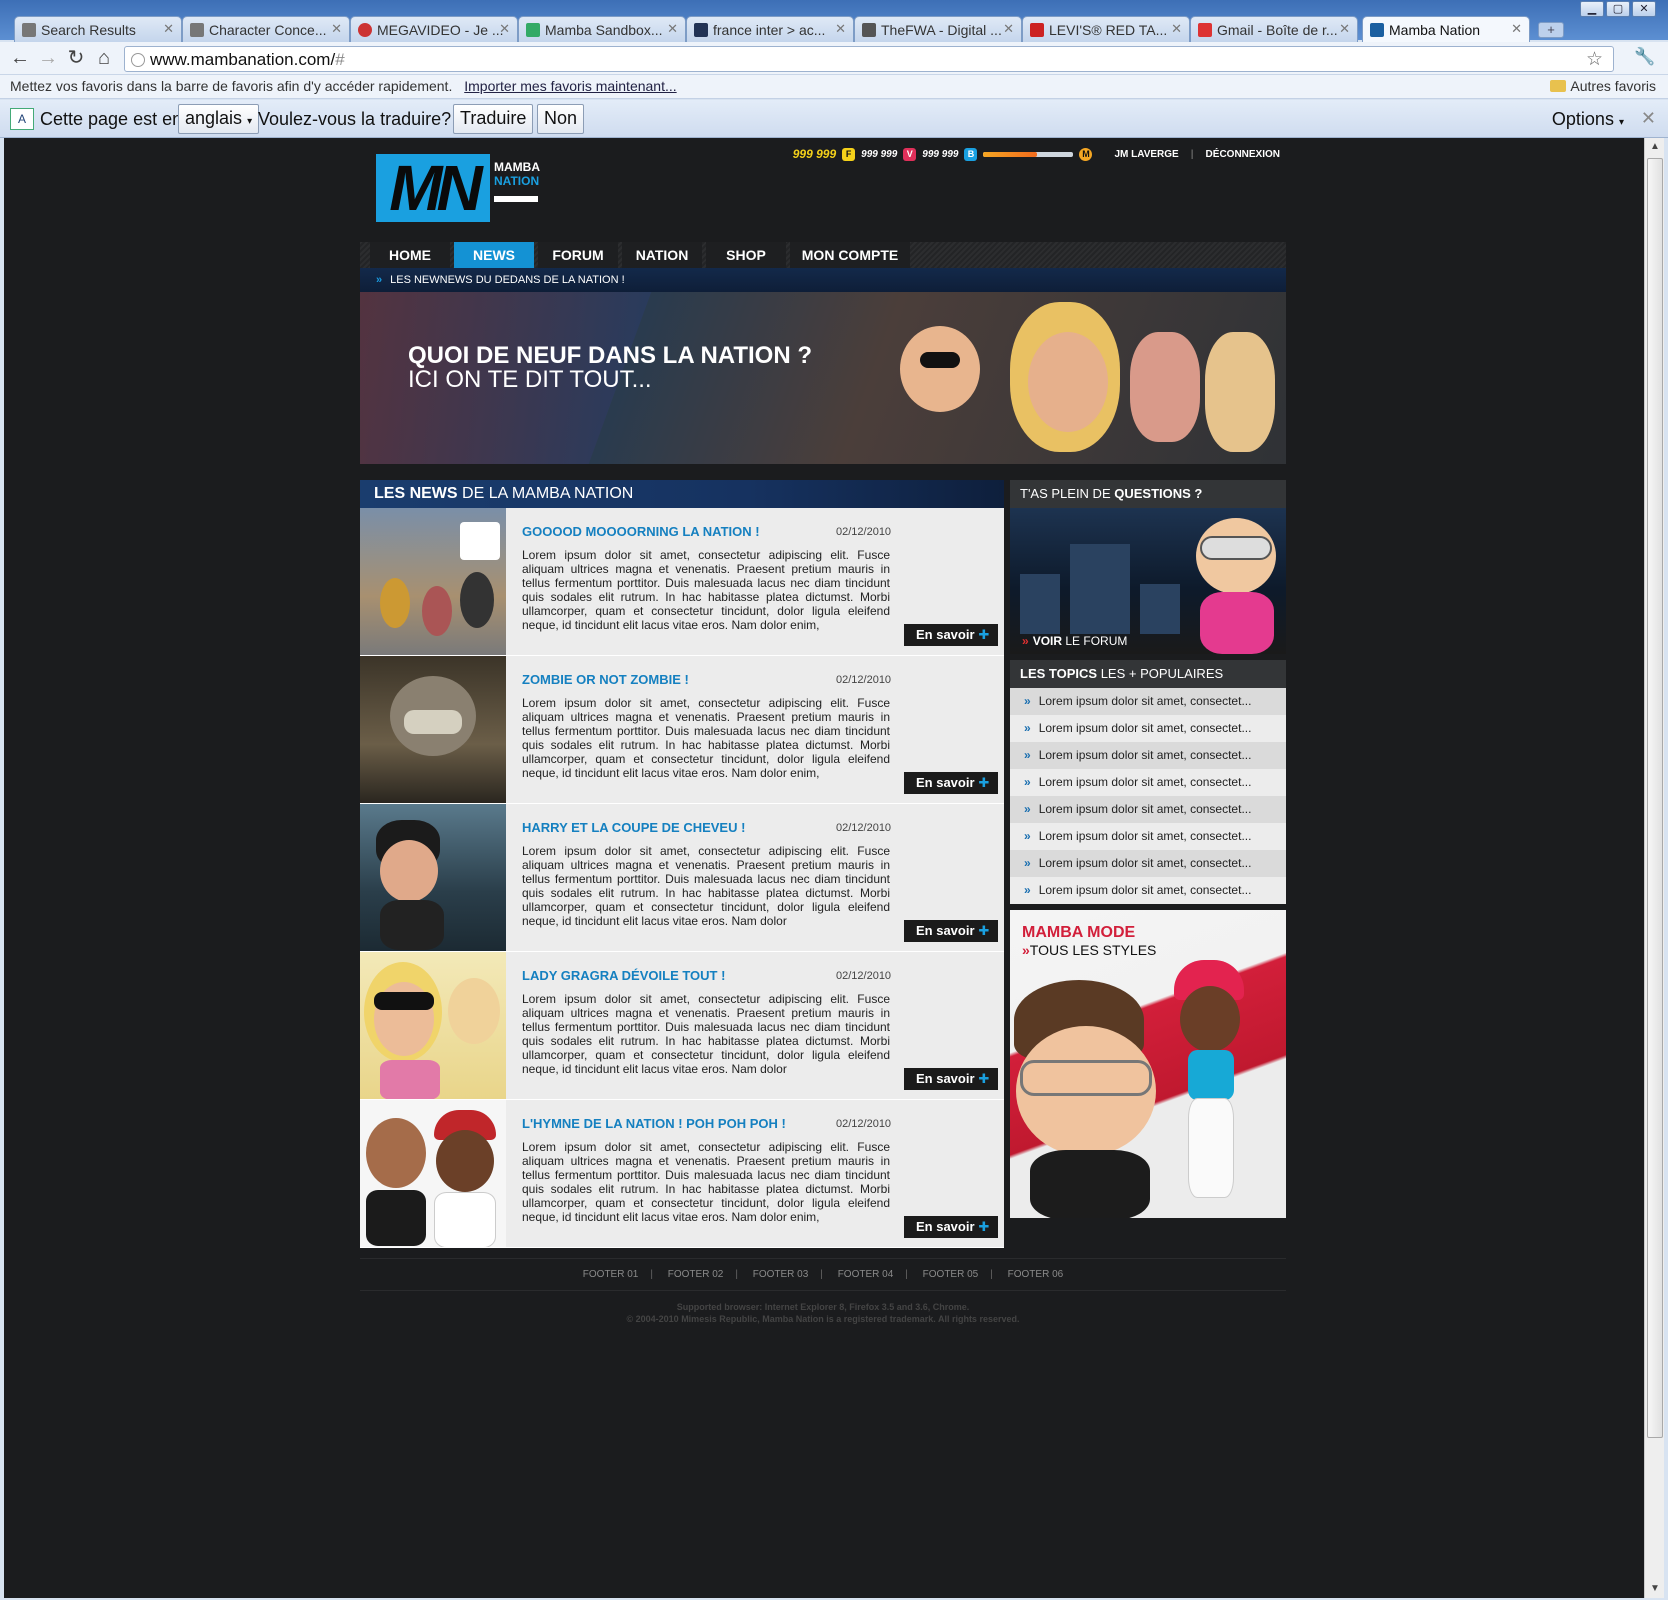  What do you see at coordinates (1648, 118) in the screenshot?
I see `infobar-close-icon: ✕` at bounding box center [1648, 118].